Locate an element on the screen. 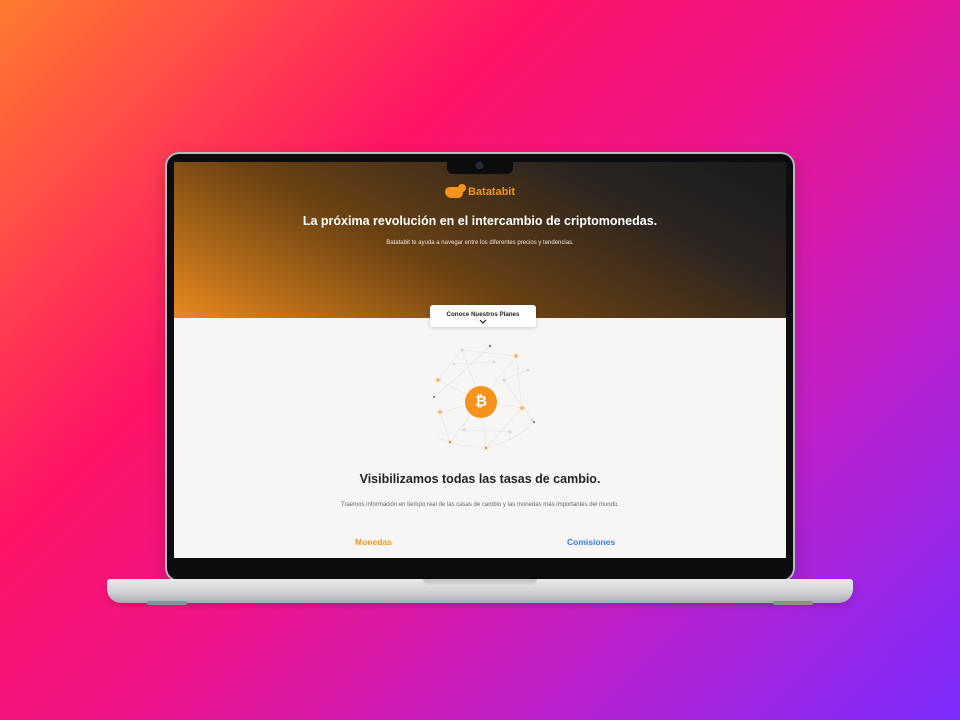 The image size is (960, 720). laptop-bezel-bottom is located at coordinates (480, 566).